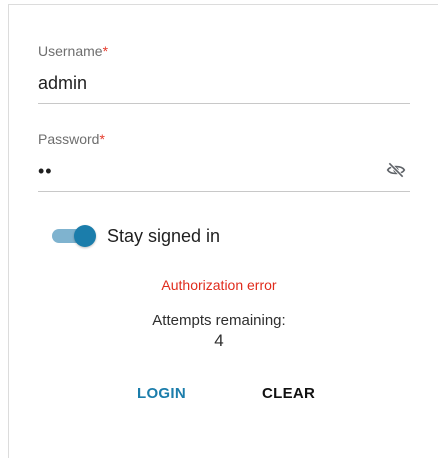 Image resolution: width=438 pixels, height=458 pixels. I want to click on password-field: Password* ••, so click(224, 162).